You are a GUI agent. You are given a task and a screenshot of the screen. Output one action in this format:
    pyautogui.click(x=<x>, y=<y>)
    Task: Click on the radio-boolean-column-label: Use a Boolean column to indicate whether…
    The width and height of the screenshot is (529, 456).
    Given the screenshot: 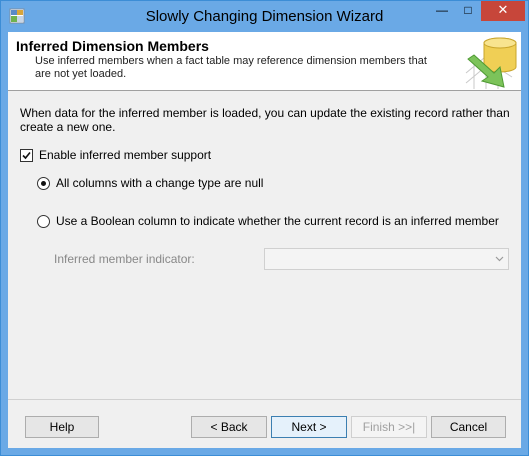 What is the action you would take?
    pyautogui.click(x=277, y=221)
    